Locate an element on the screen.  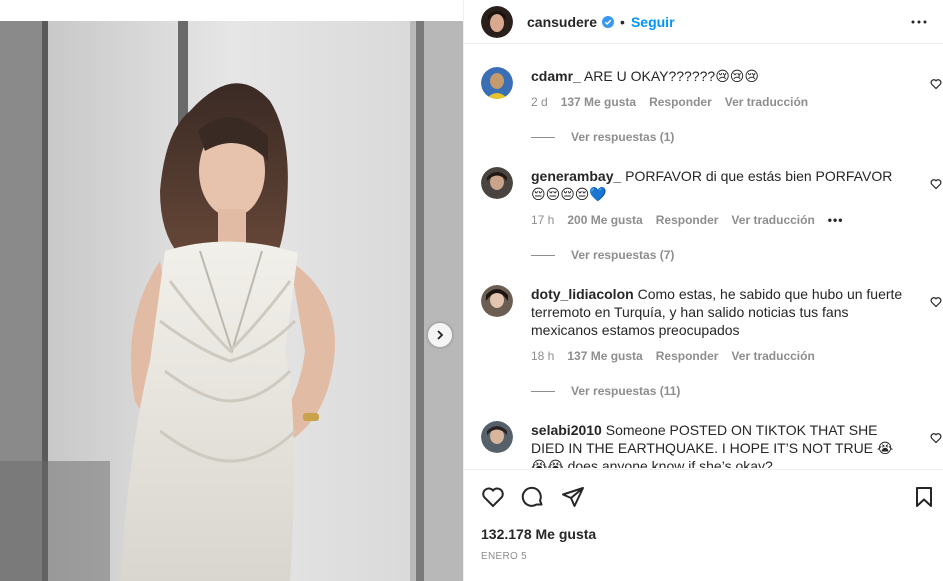
view-replies-button: Ver respuestas (11) is located at coordinates (605, 391).